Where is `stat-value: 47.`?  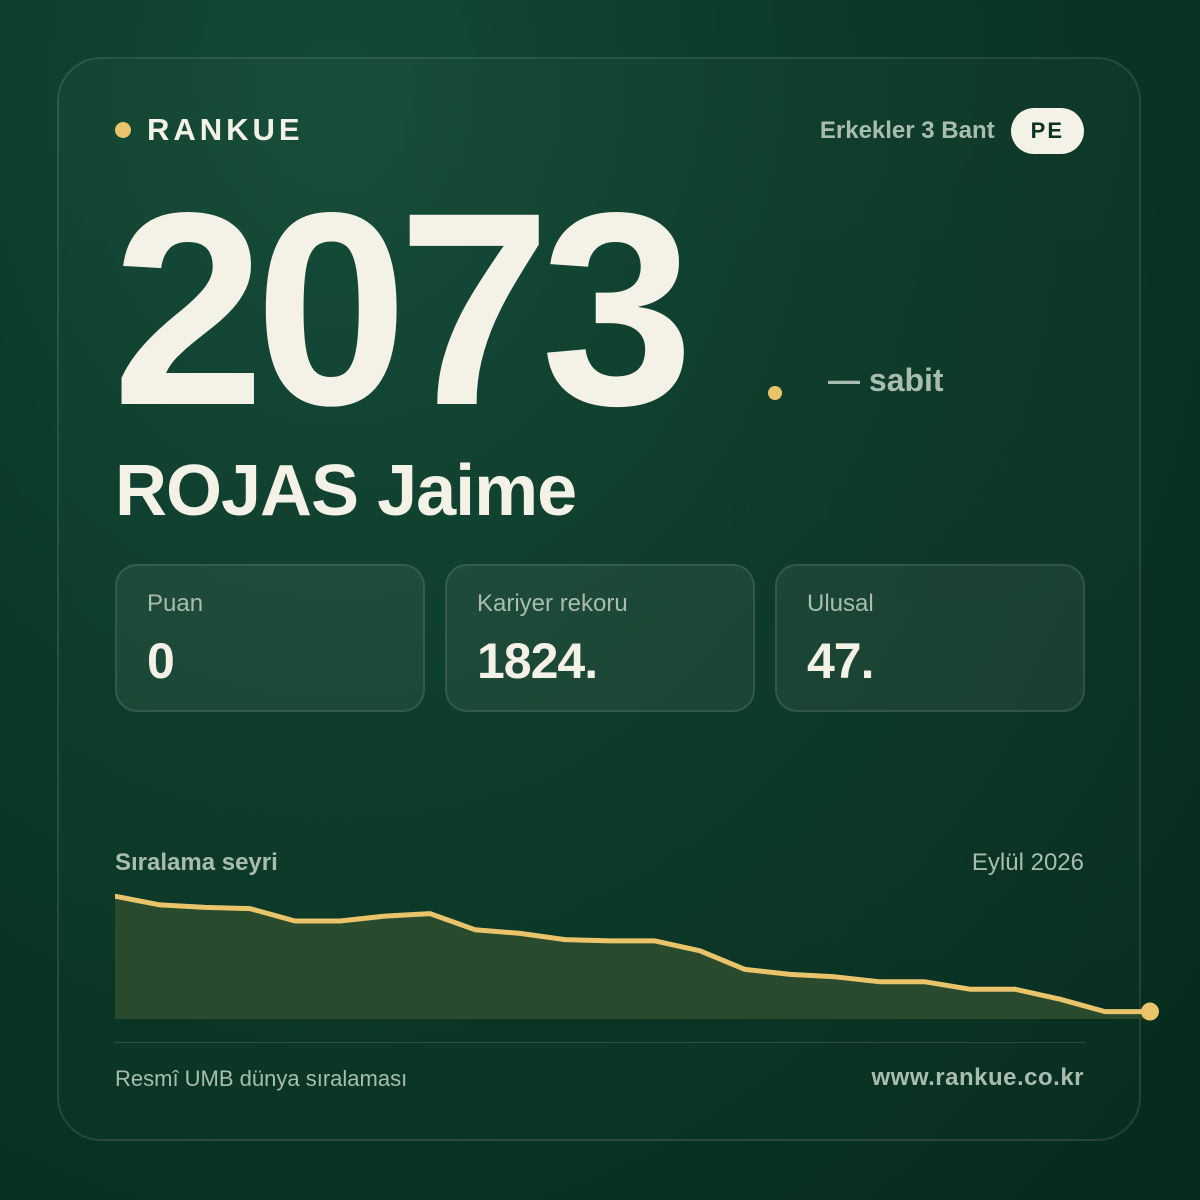 stat-value: 47. is located at coordinates (841, 661).